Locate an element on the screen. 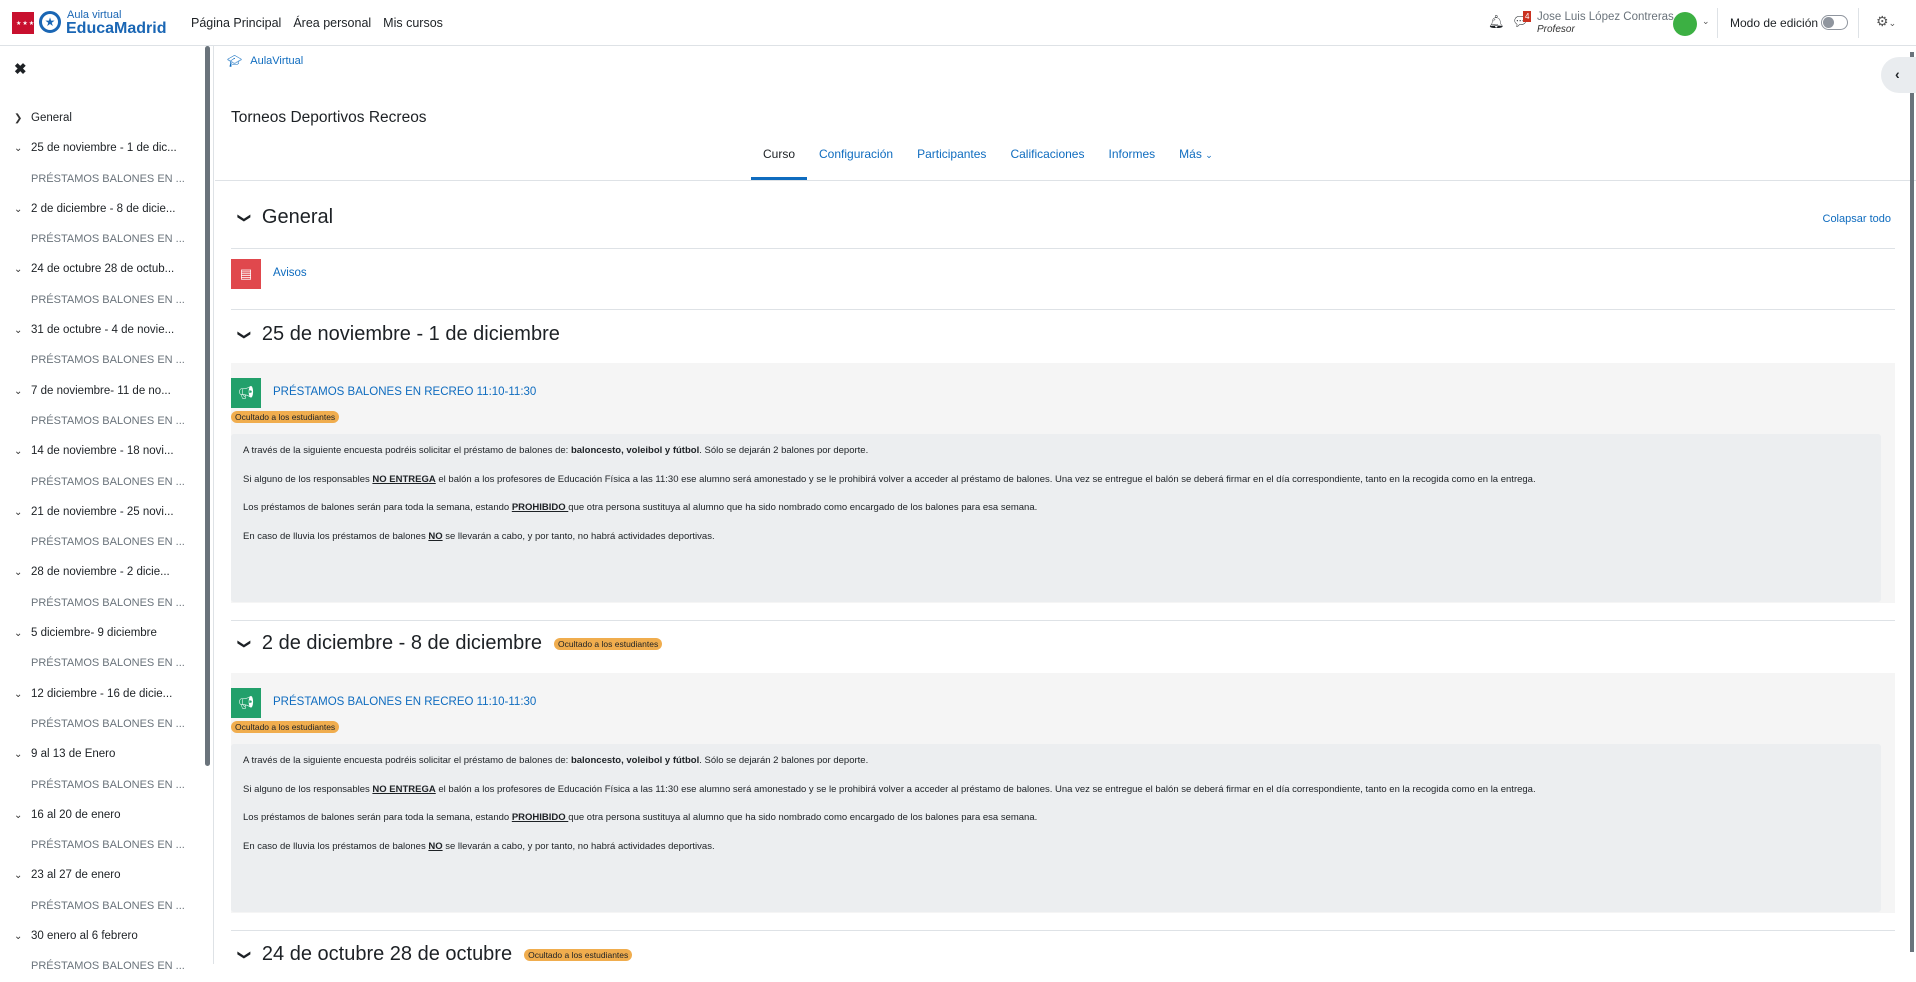 Image resolution: width=1916 pixels, height=982 pixels. edit-mode-toggle is located at coordinates (1834, 22).